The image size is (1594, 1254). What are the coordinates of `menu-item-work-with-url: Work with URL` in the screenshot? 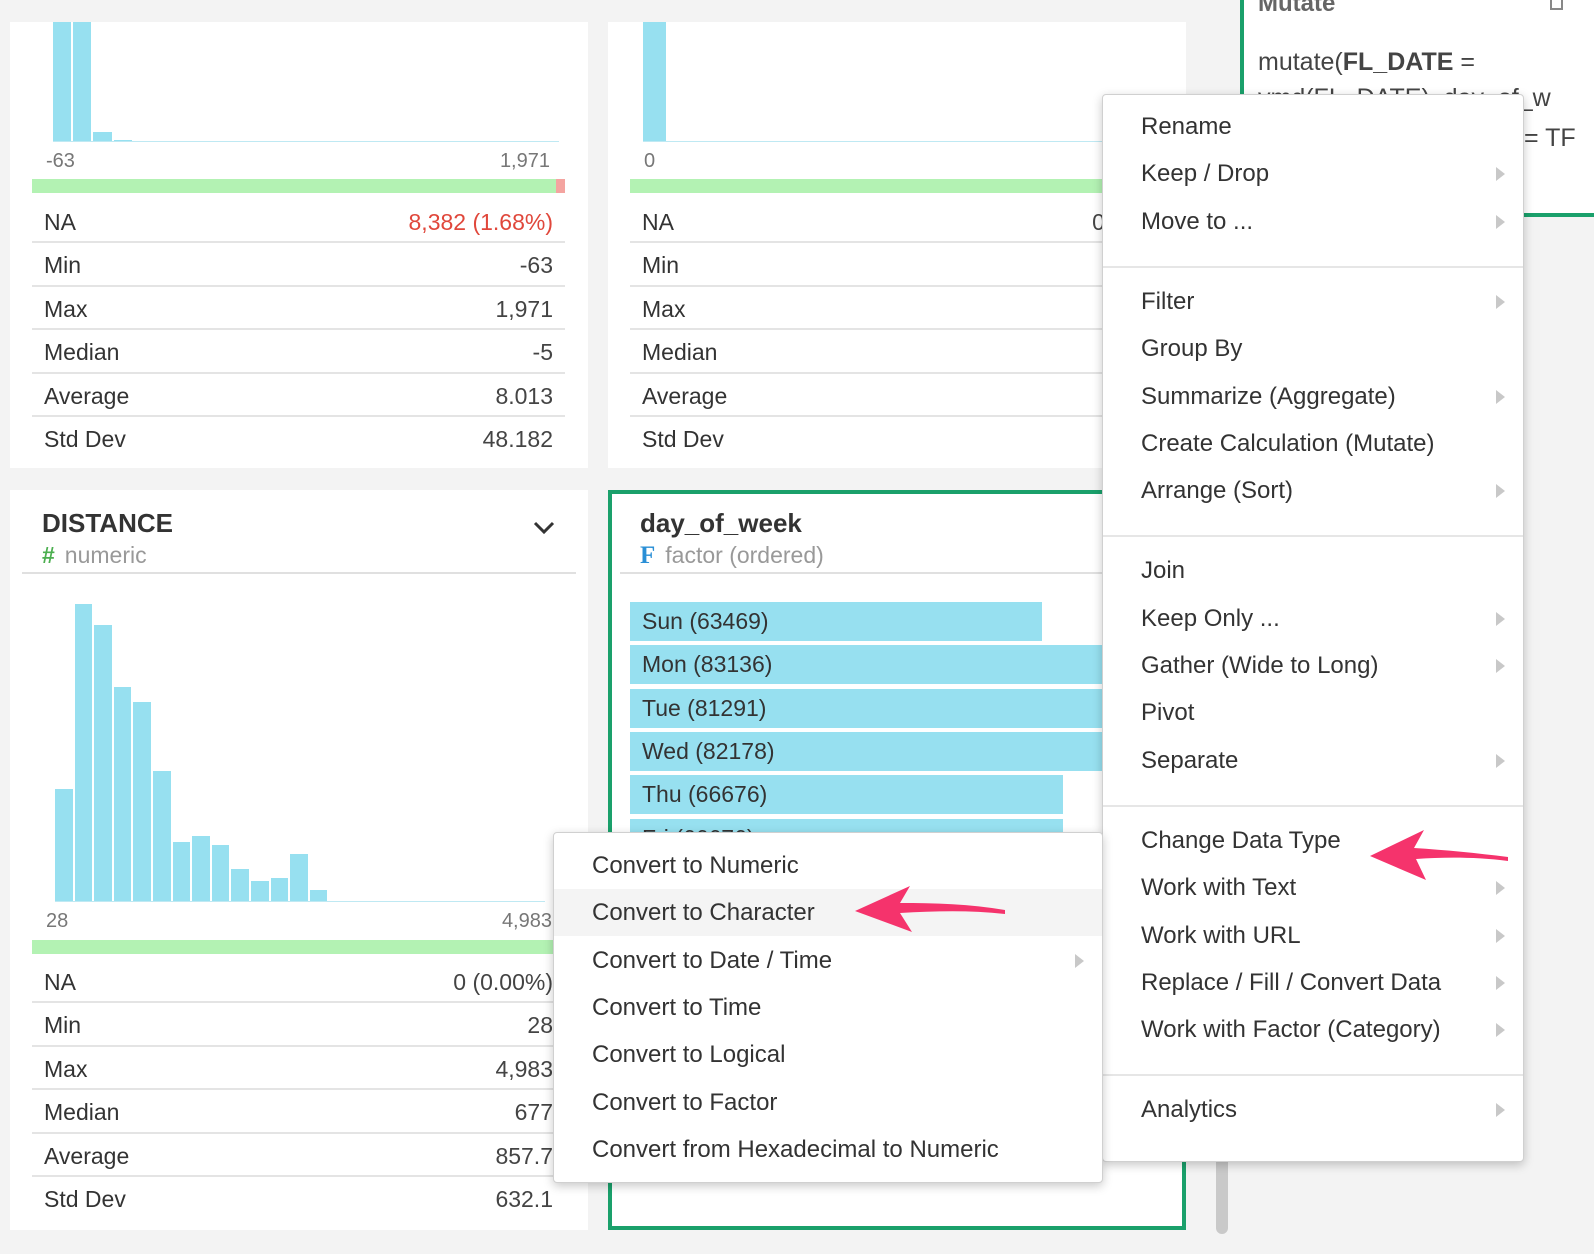 It's located at (1313, 935).